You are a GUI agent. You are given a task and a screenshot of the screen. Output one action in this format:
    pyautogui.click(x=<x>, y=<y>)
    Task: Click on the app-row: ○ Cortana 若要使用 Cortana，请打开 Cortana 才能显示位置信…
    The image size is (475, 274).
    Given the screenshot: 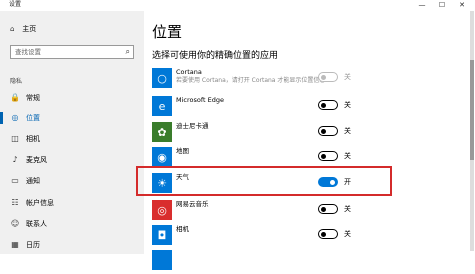 What is the action you would take?
    pyautogui.click(x=302, y=79)
    